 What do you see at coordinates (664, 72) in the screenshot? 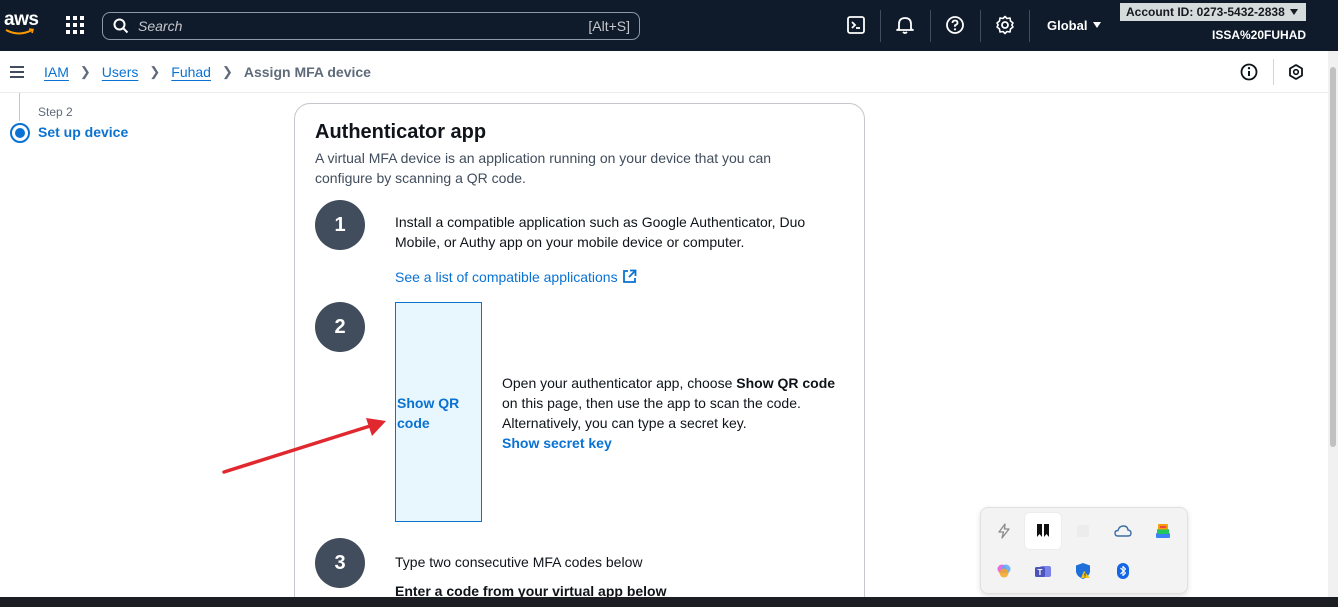
I see `breadcrumb-bar: IAM ❯ Users ❯ Fuhad ❯ Assign MFA device` at bounding box center [664, 72].